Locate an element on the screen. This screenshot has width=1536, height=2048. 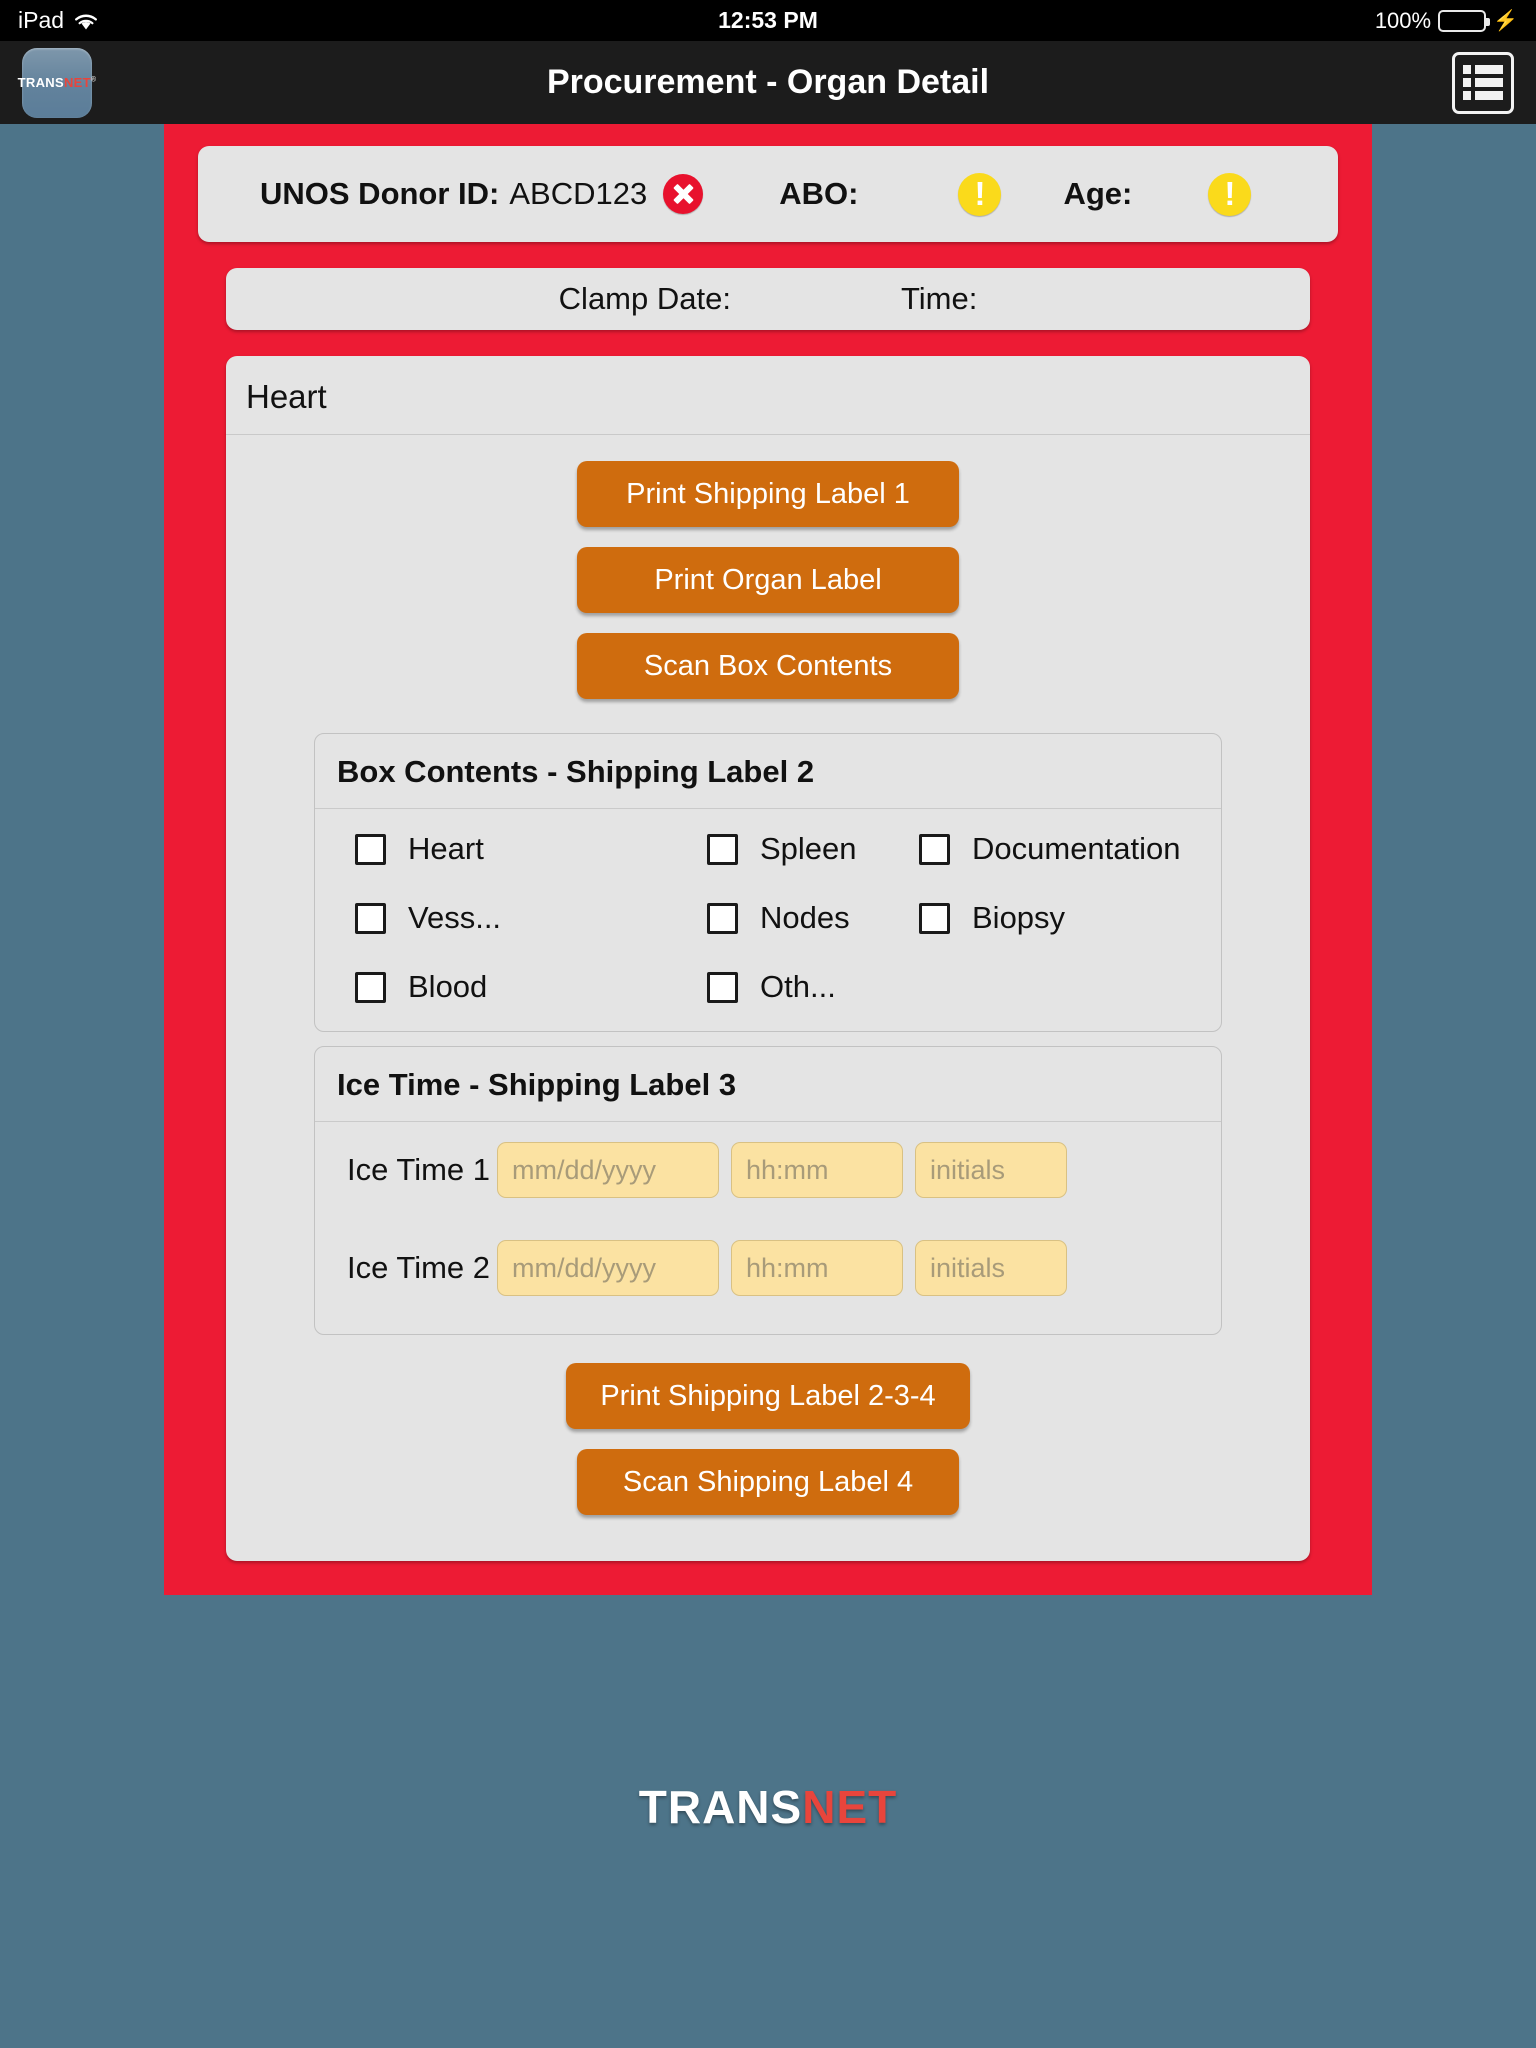
app-logo: TRANSNET® is located at coordinates (57, 82).